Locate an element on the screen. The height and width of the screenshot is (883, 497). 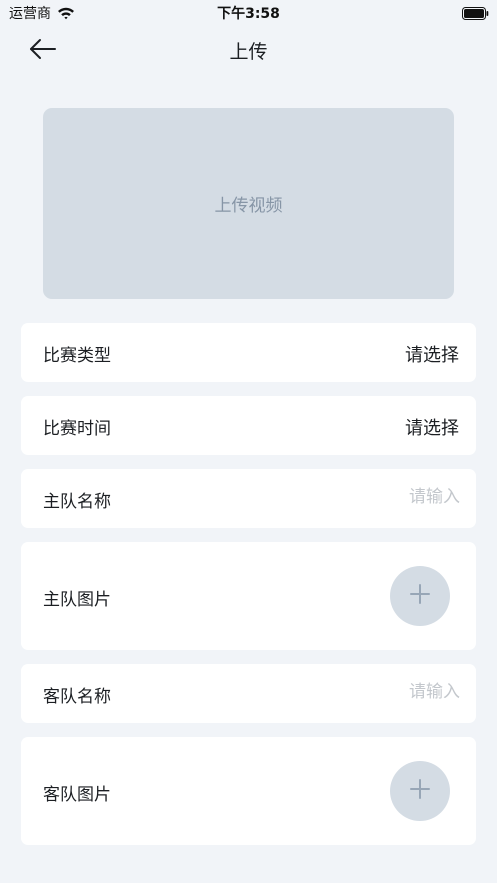
away-team-image-label: 客队图片 is located at coordinates (77, 795).